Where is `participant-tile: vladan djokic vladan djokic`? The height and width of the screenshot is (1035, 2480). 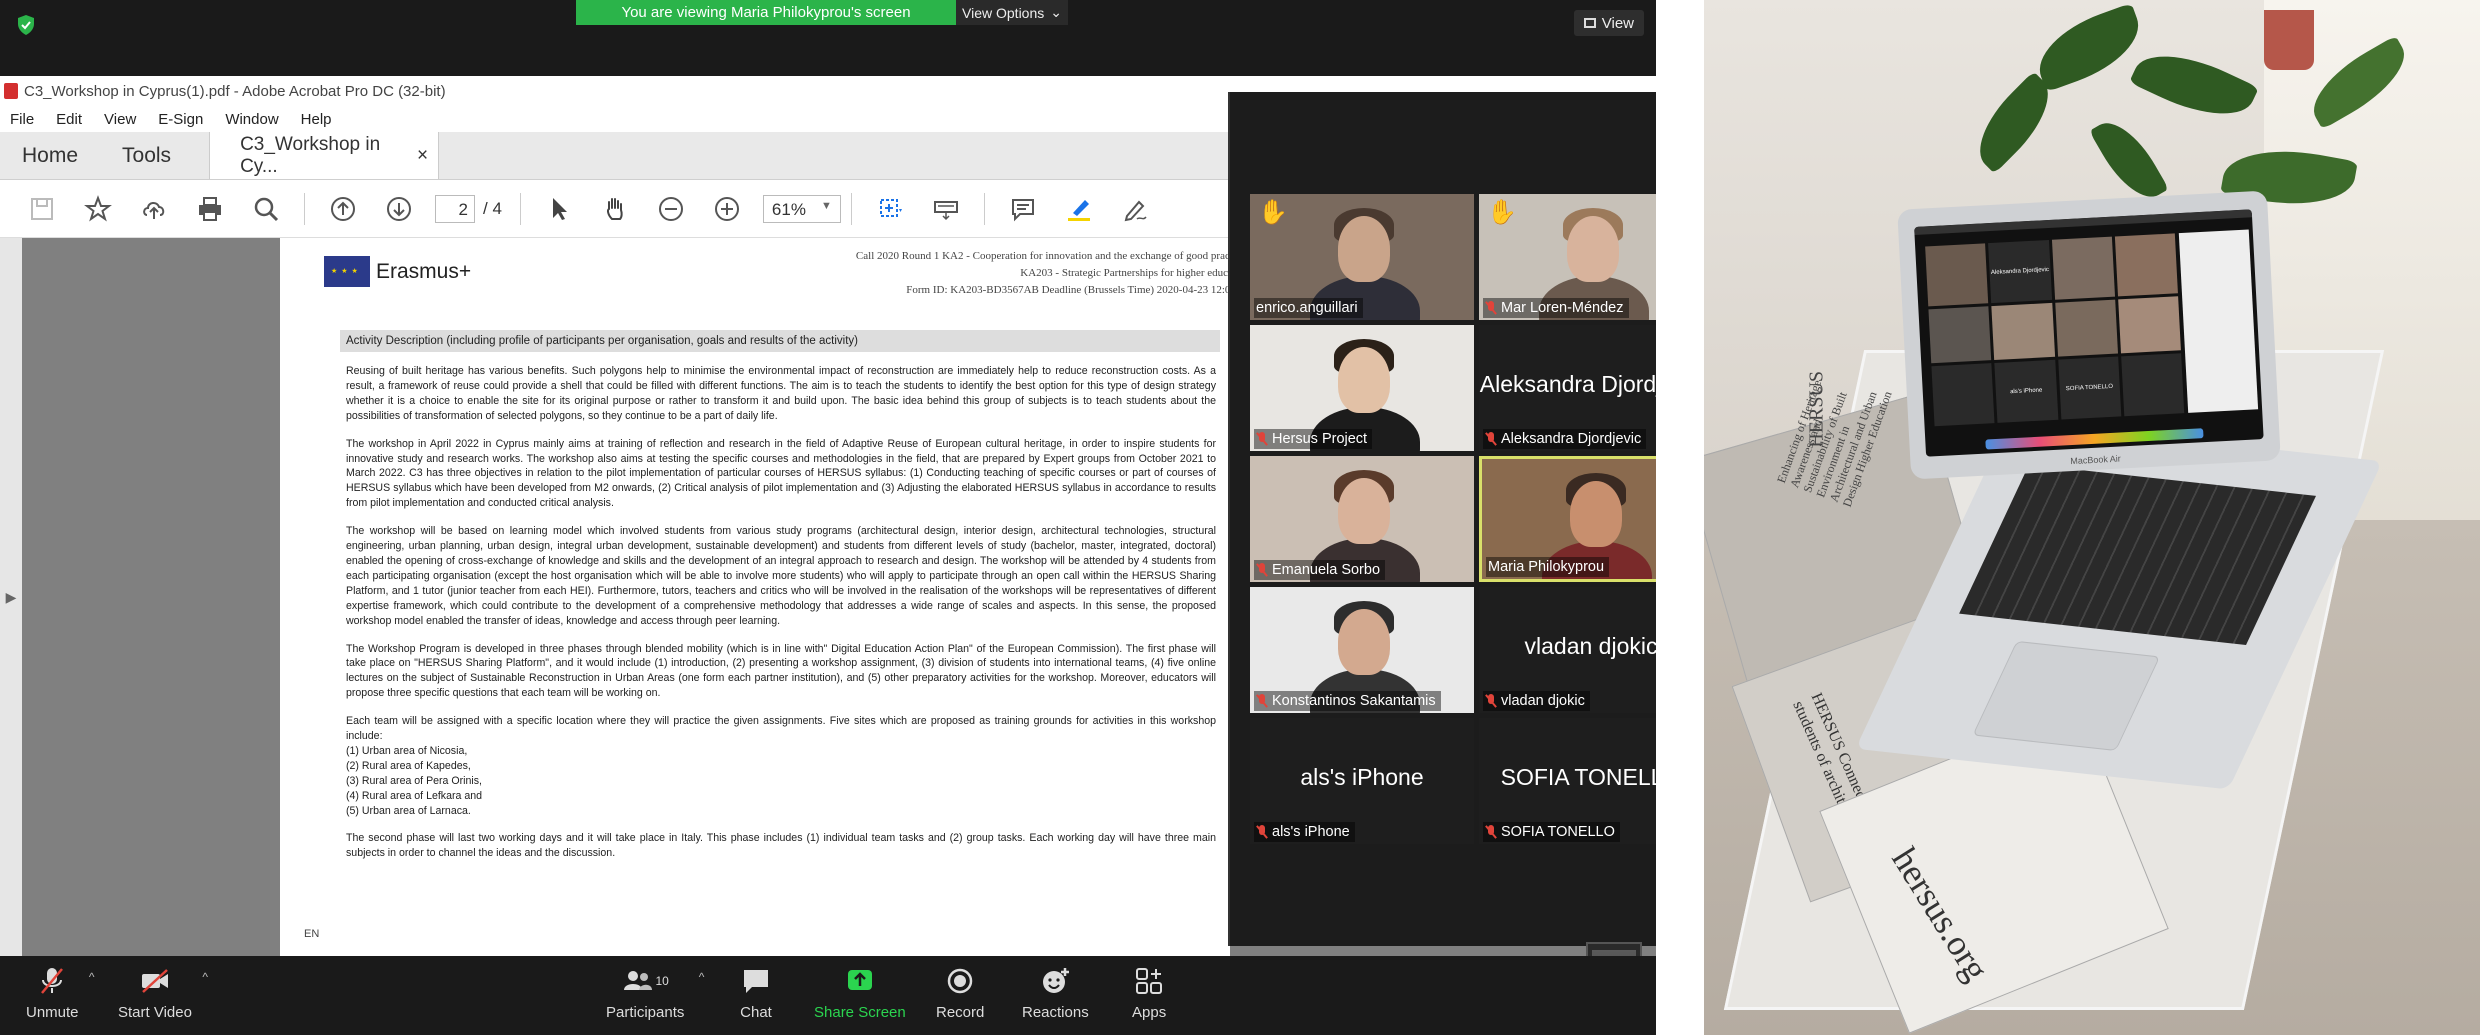 participant-tile: vladan djokic vladan djokic is located at coordinates (1567, 650).